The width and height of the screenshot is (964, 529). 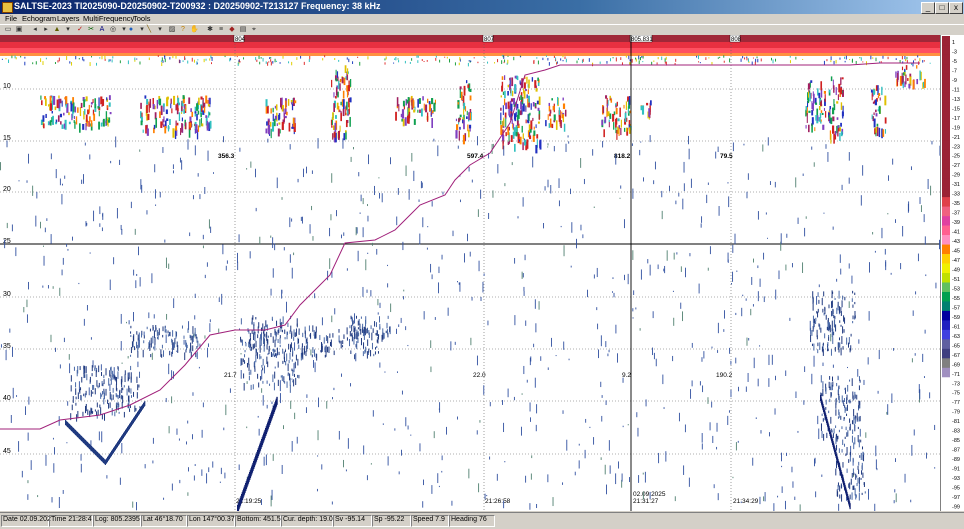 What do you see at coordinates (142, 18) in the screenshot?
I see `menu-tools: Tools` at bounding box center [142, 18].